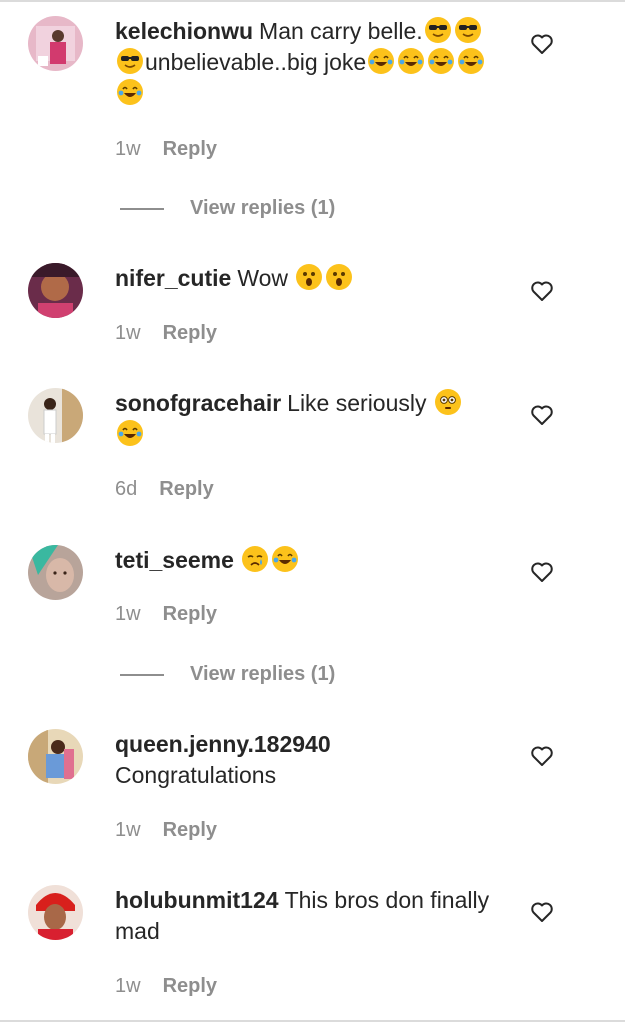  What do you see at coordinates (263, 278) in the screenshot?
I see `comment-text: Wow` at bounding box center [263, 278].